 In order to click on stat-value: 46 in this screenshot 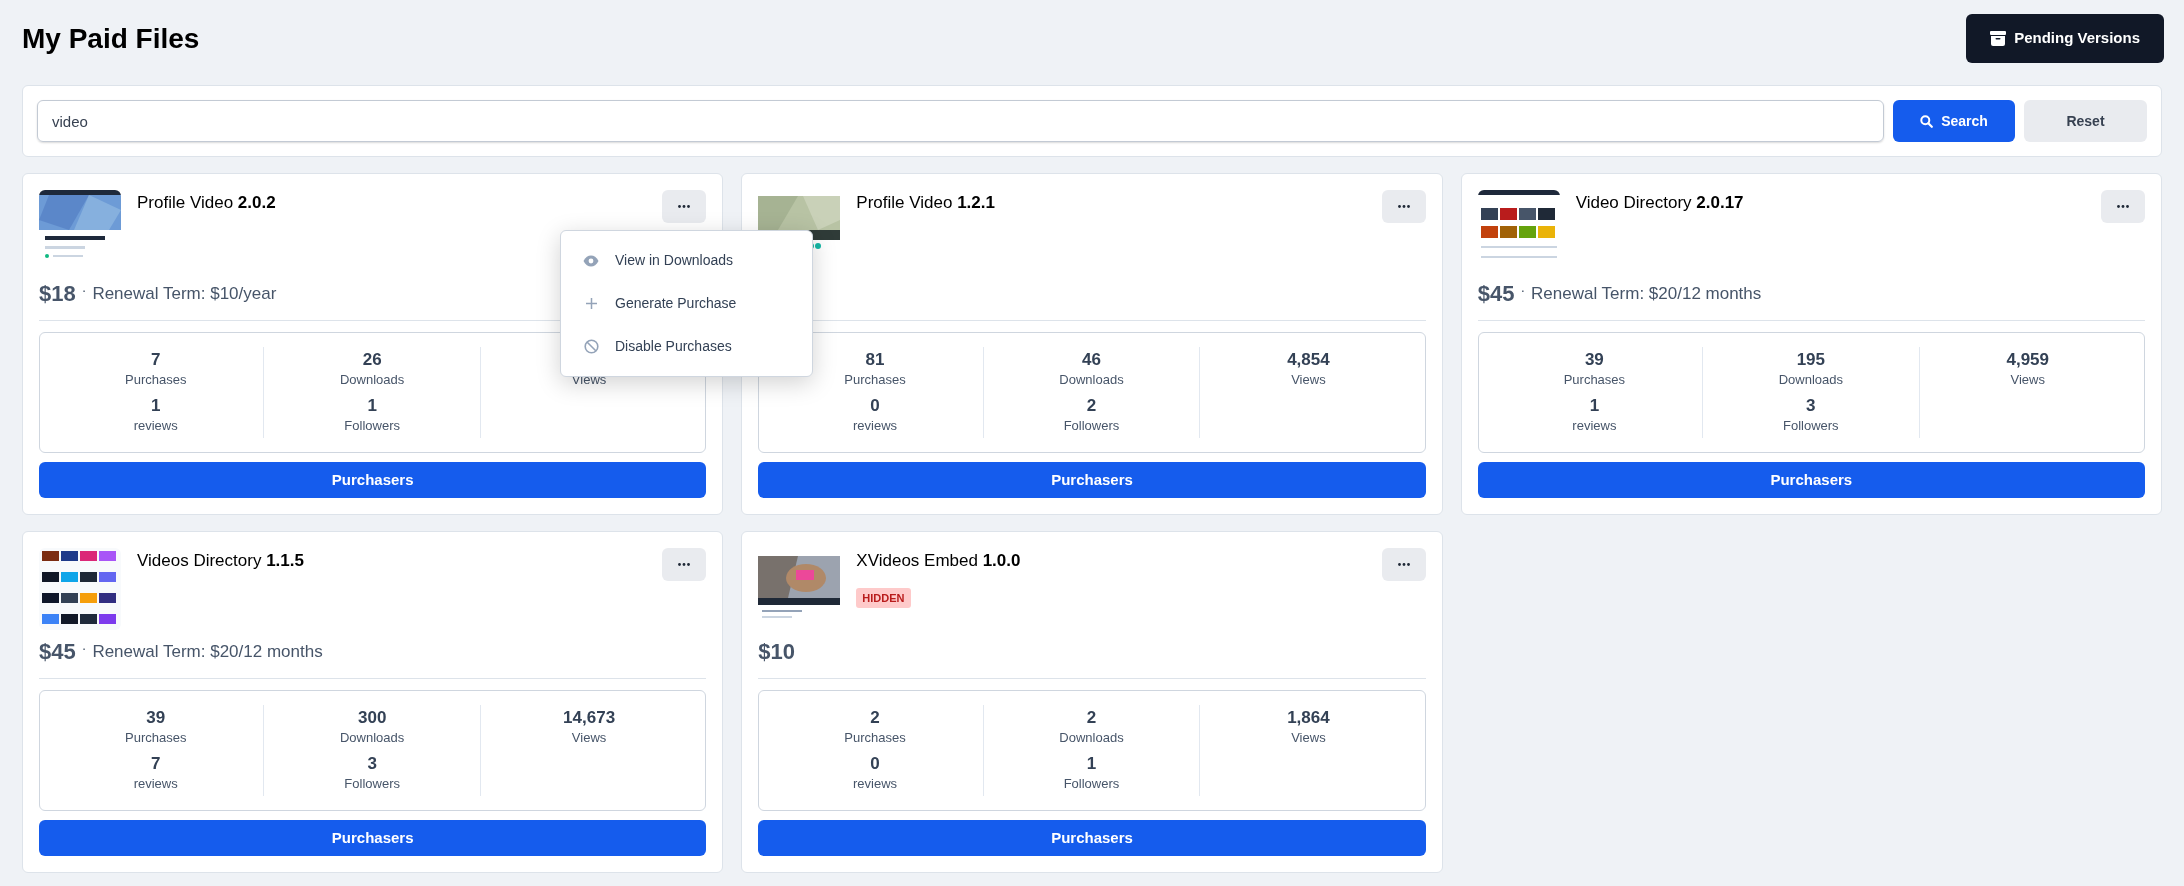, I will do `click(1091, 360)`.